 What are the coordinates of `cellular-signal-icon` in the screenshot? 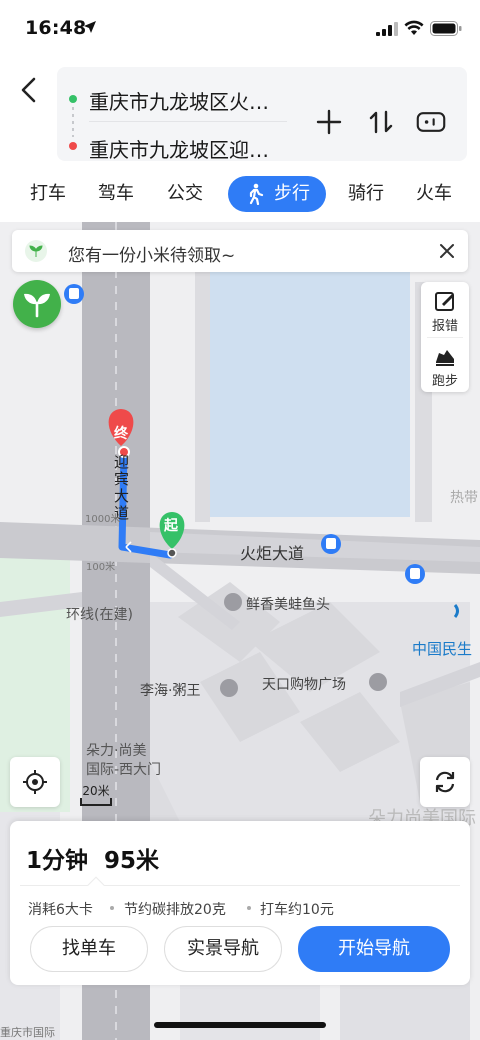 It's located at (387, 29).